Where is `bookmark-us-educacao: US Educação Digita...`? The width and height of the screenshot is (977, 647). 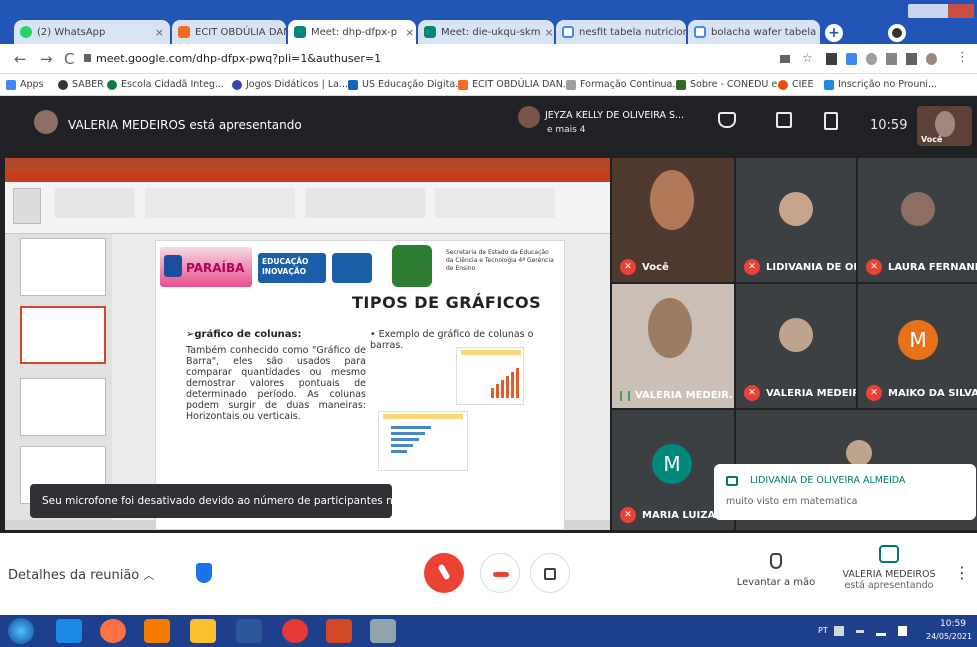 bookmark-us-educacao: US Educação Digita... is located at coordinates (406, 84).